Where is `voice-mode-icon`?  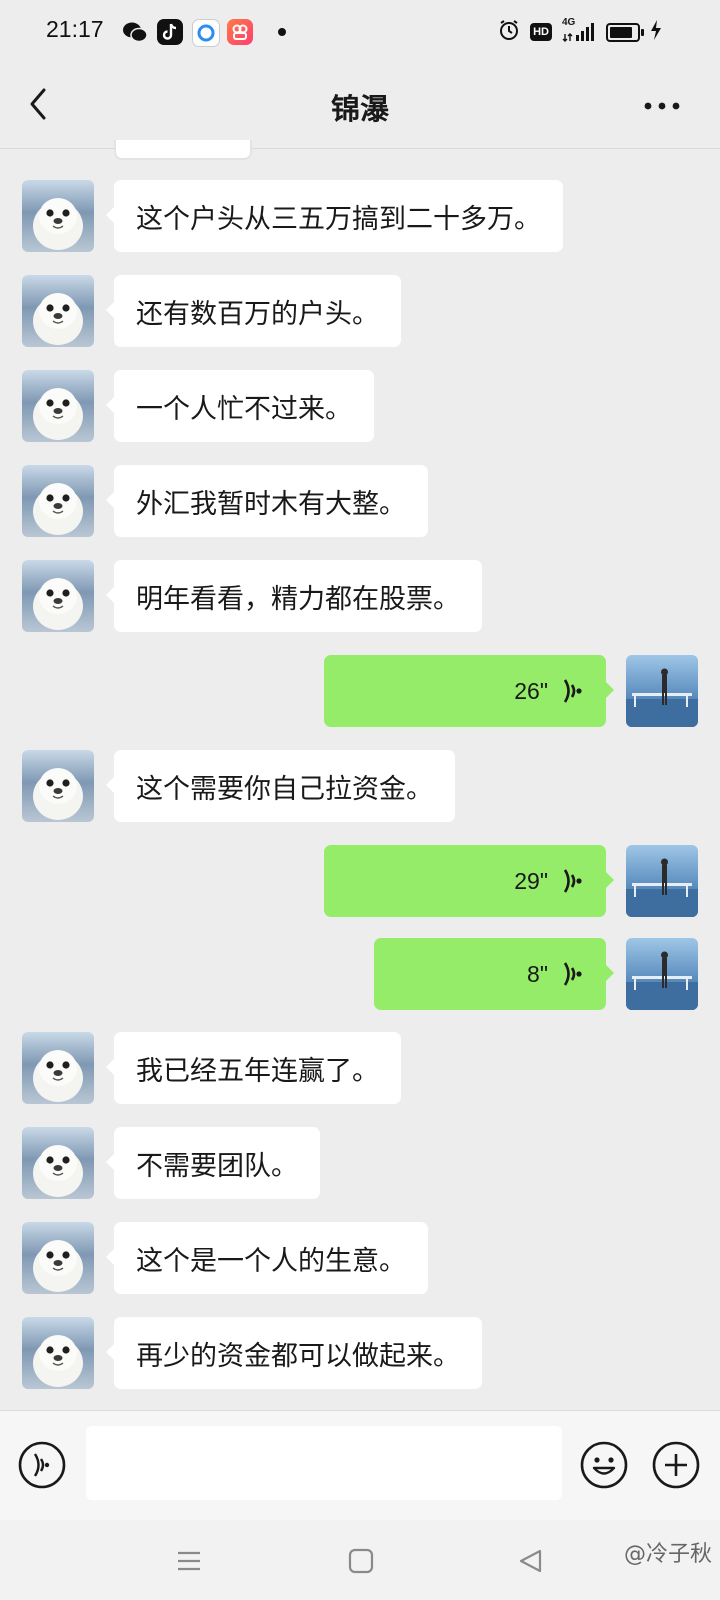 voice-mode-icon is located at coordinates (42, 1465).